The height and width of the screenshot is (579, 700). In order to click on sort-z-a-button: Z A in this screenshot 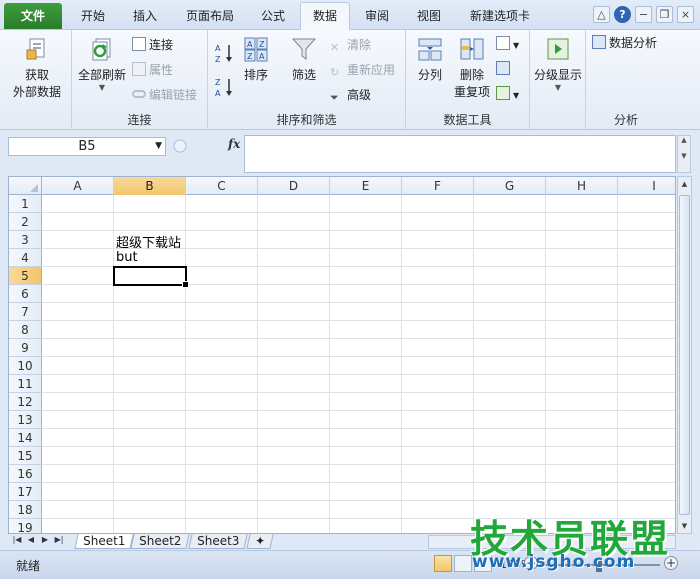, I will do `click(224, 88)`.